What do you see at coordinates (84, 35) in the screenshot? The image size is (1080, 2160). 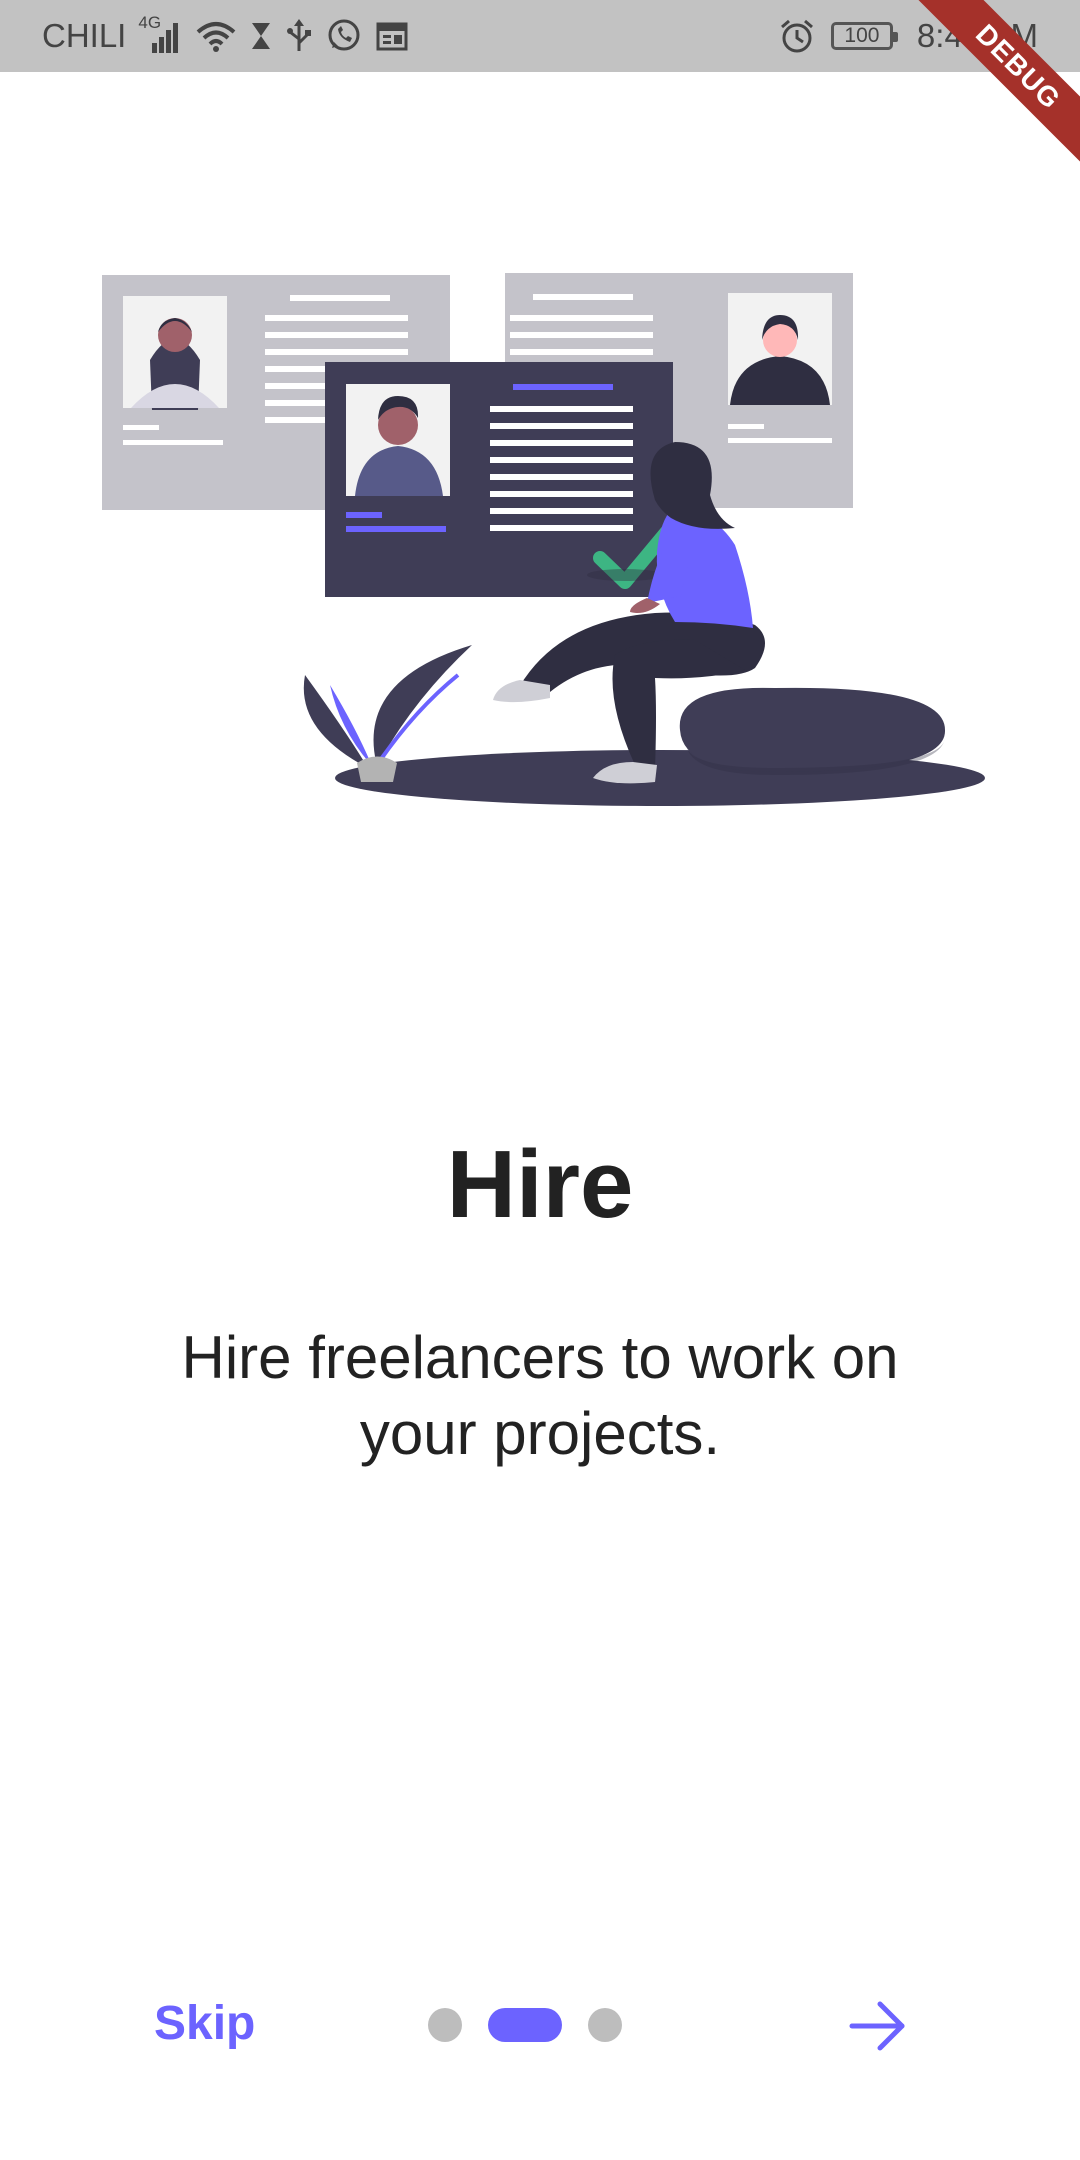 I see `carrier-name: CHILI` at bounding box center [84, 35].